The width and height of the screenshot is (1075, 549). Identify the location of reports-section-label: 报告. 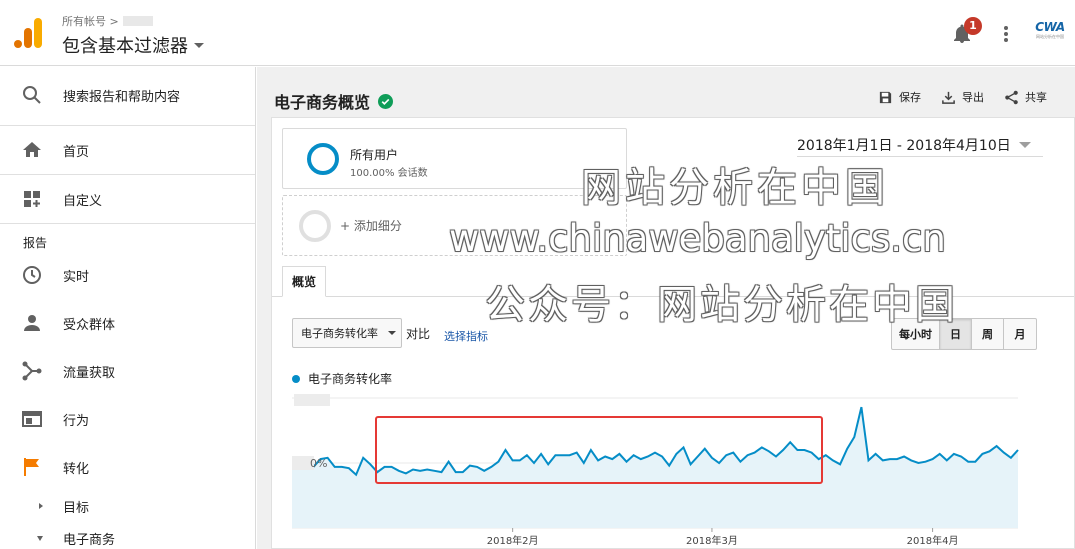
(35, 243).